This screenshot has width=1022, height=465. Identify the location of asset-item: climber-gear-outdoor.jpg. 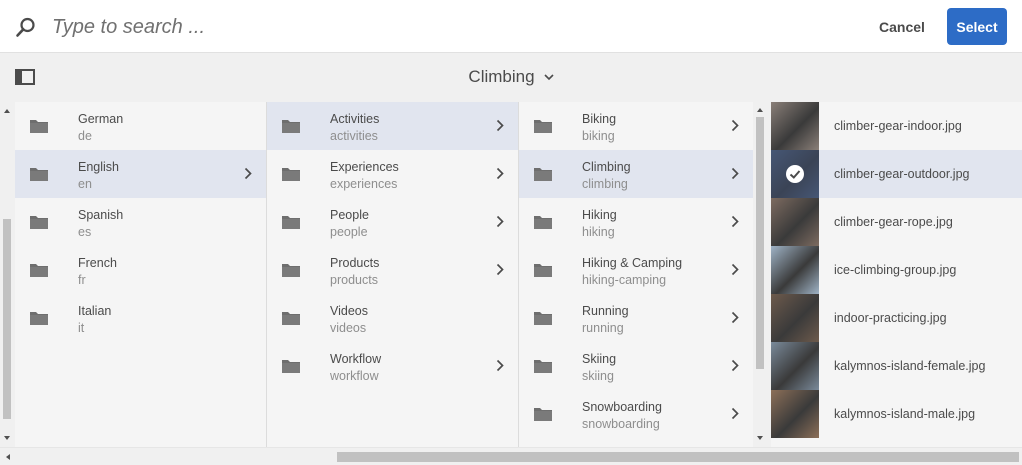
(896, 174).